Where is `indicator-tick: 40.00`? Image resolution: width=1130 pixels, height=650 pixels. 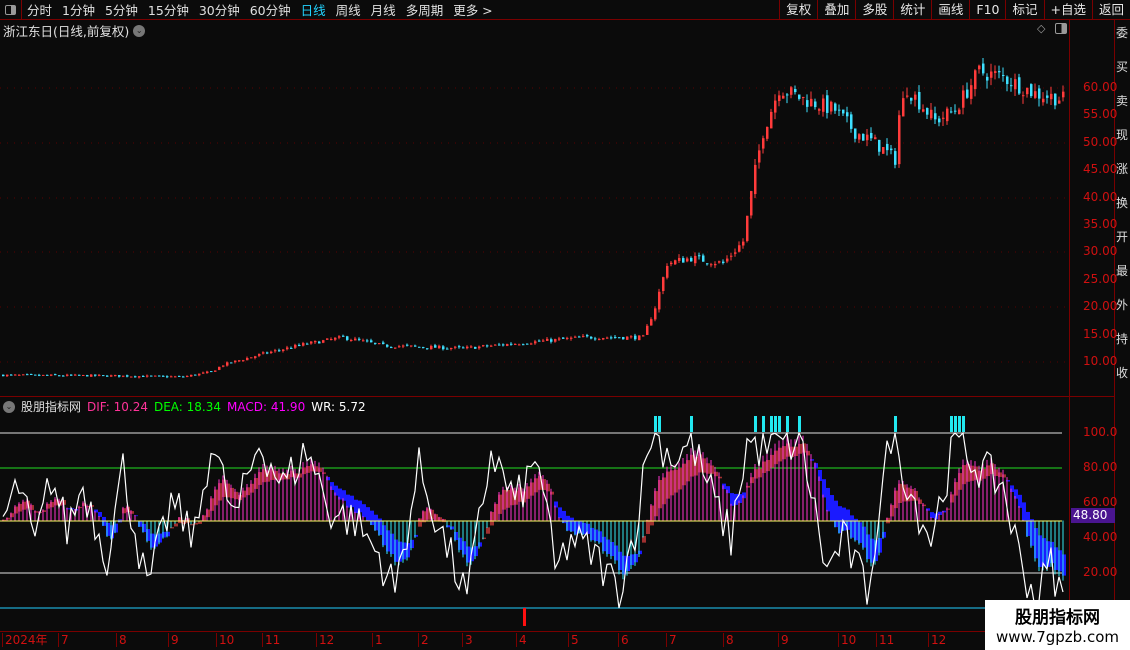 indicator-tick: 40.00 is located at coordinates (1100, 537).